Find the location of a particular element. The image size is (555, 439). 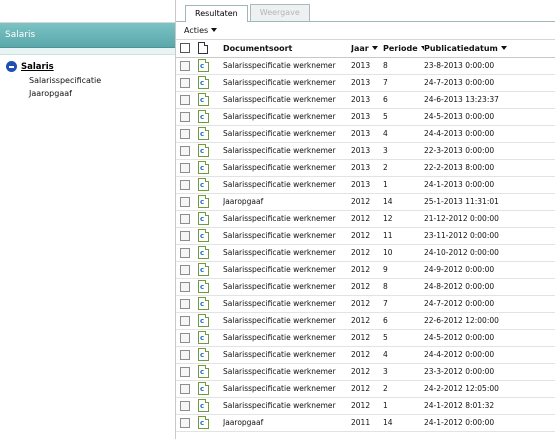

tab-resultaten: Resultaten is located at coordinates (216, 13).